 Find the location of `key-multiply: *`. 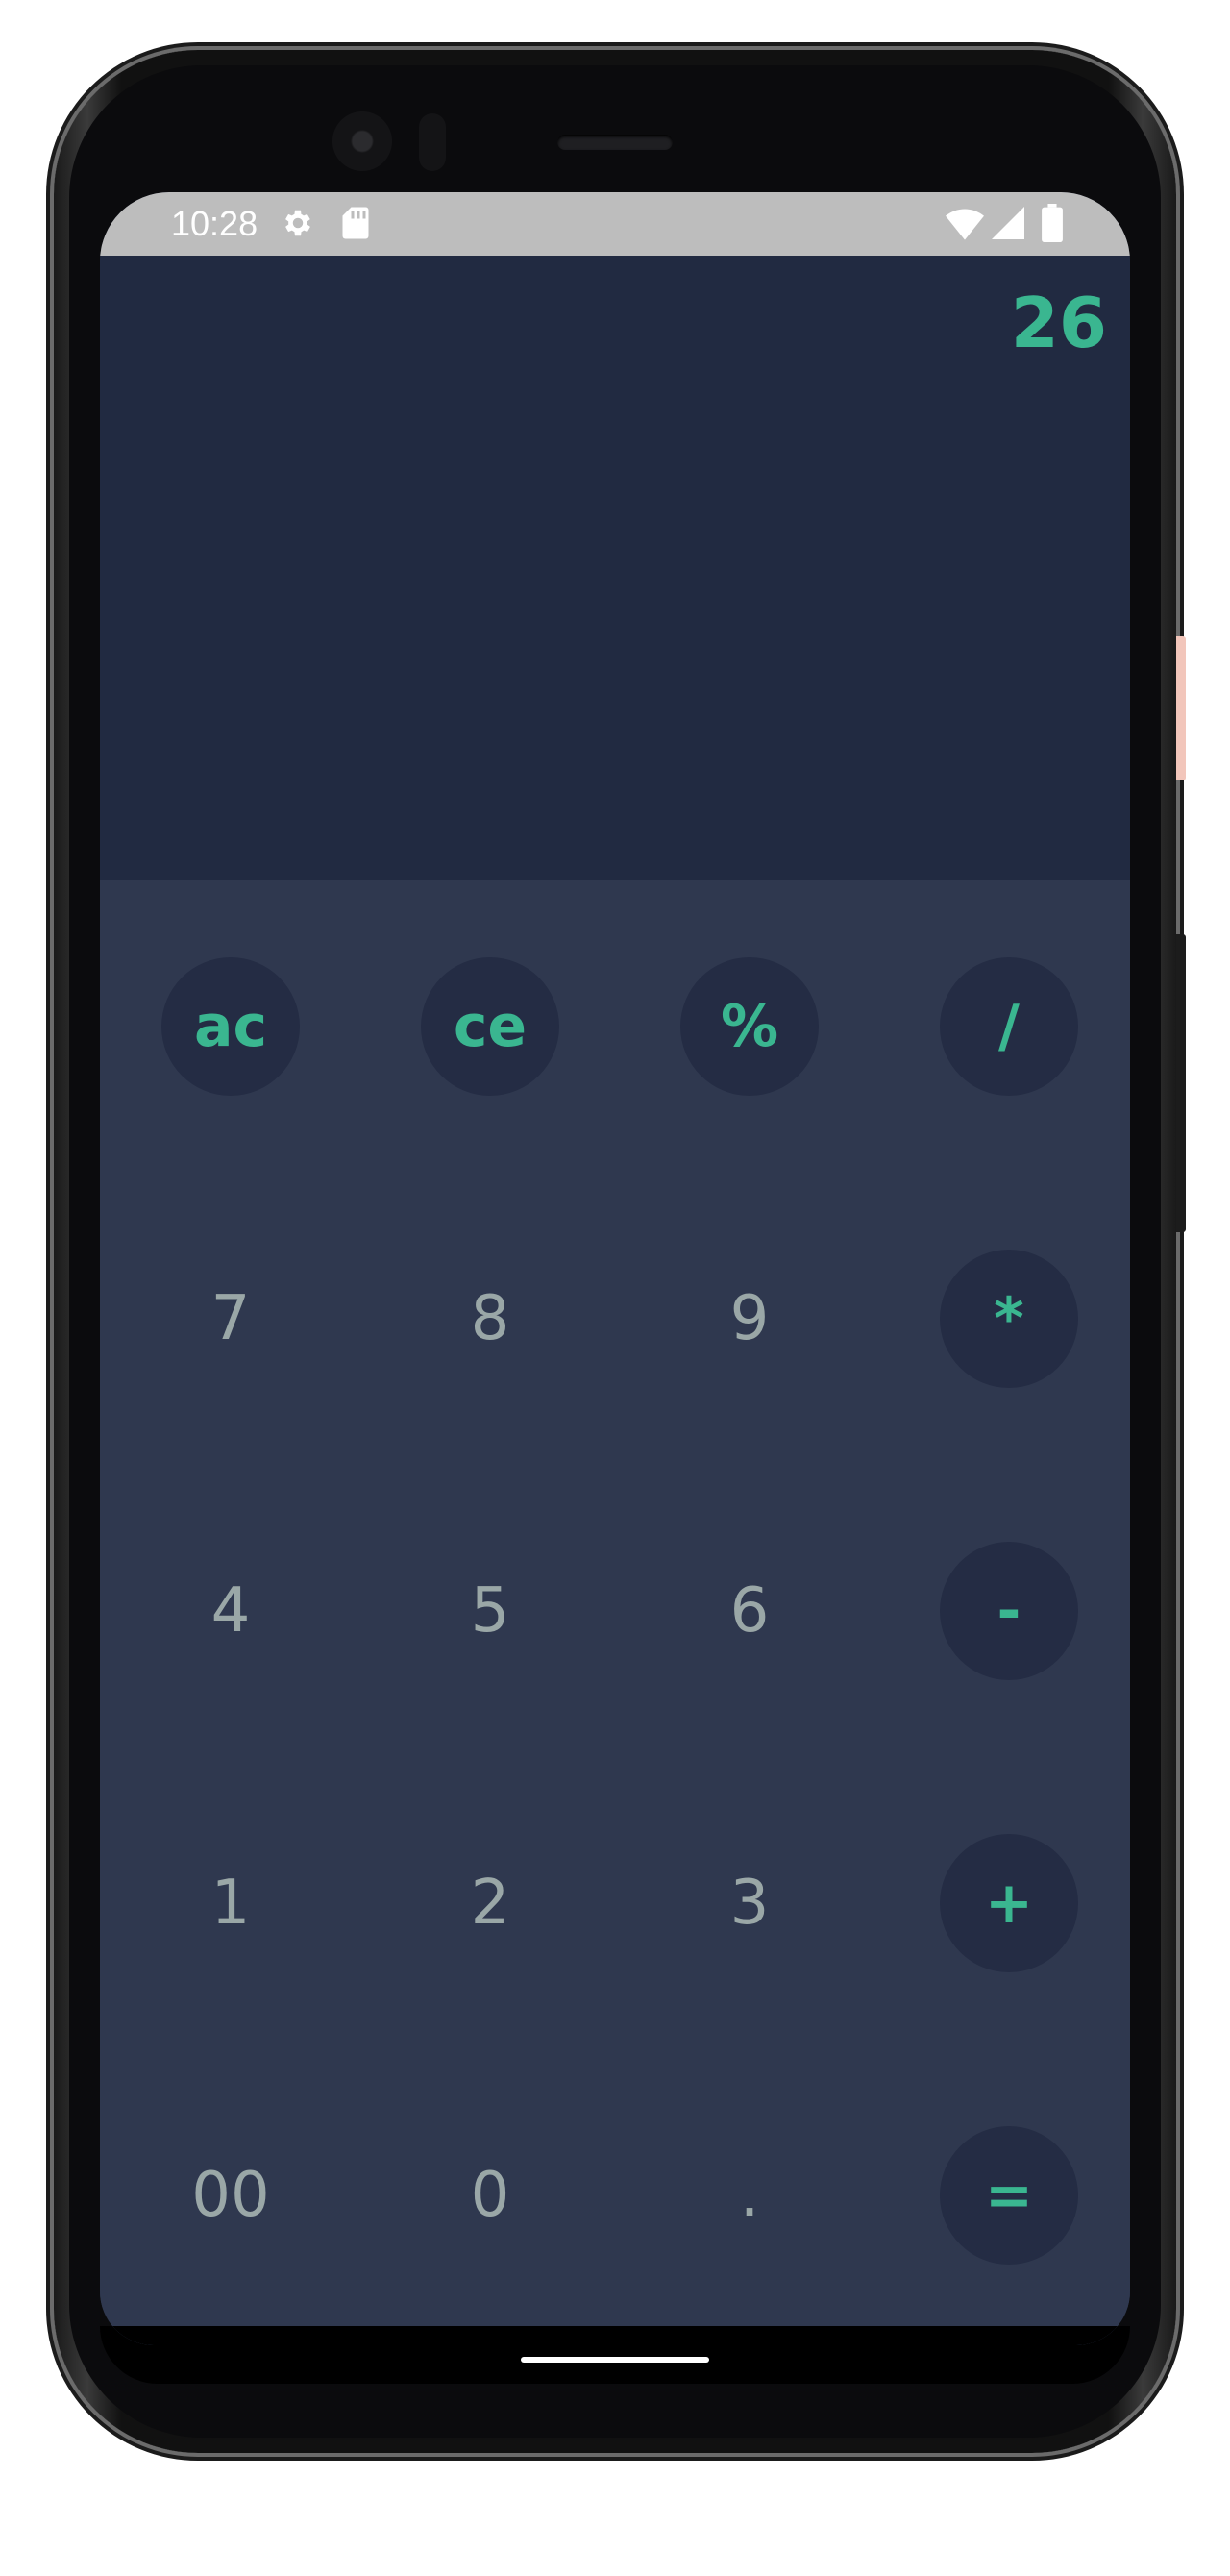

key-multiply: * is located at coordinates (1009, 1319).